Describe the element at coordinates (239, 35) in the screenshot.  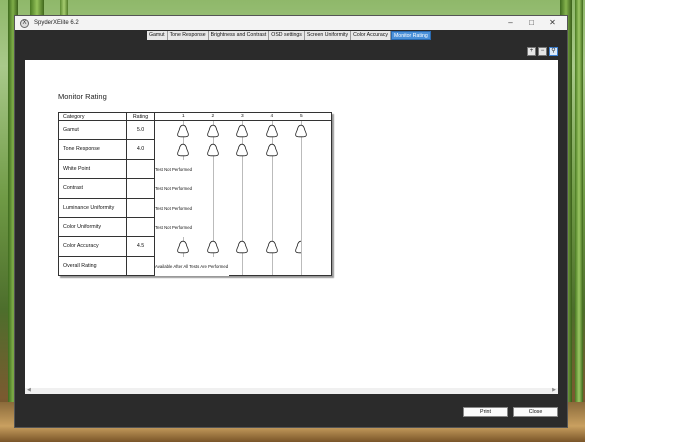
I see `tab-brightness-contrast: Brightness and Contrast` at that location.